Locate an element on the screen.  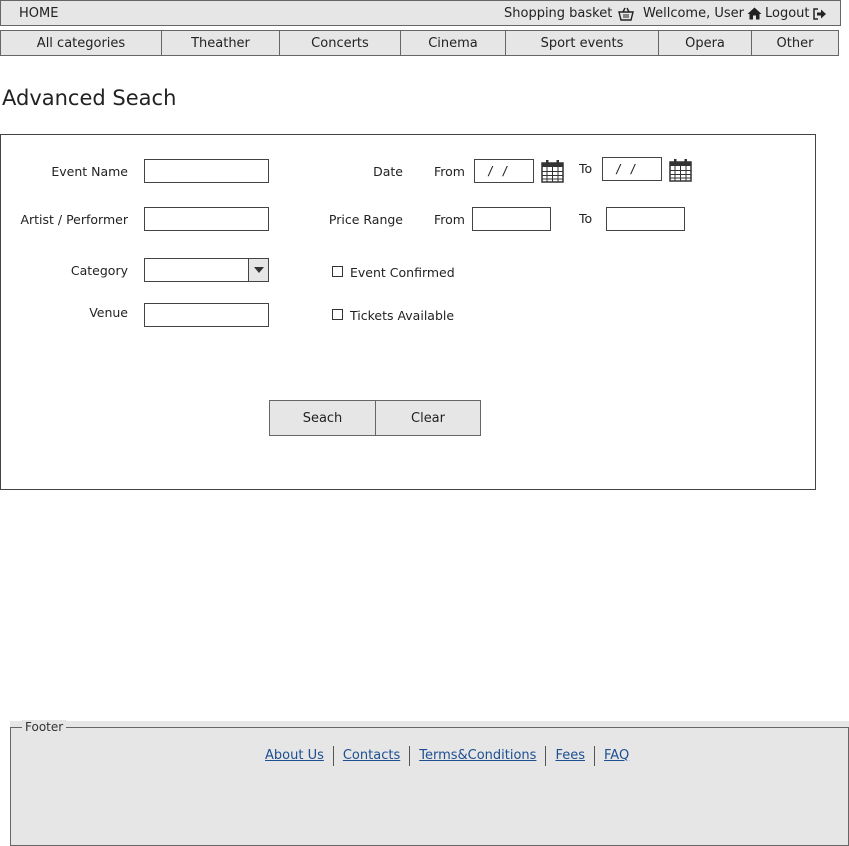
footer-legend: Footer is located at coordinates (44, 727).